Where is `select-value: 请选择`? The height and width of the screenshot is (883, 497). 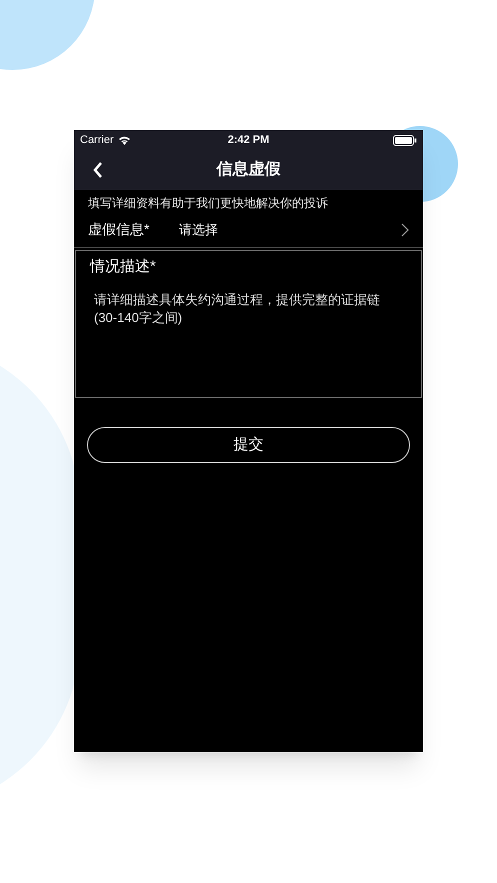 select-value: 请选择 is located at coordinates (199, 229).